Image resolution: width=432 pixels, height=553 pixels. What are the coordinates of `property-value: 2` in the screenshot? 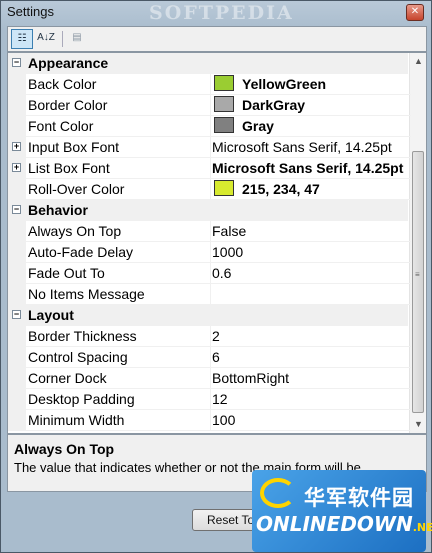 It's located at (310, 336).